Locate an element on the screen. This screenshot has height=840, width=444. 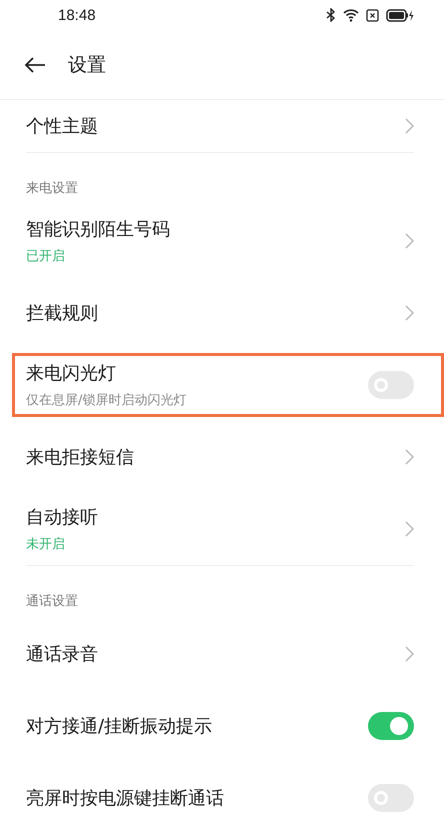
setting-description: 仅在息屏/锁屏时启动闪光灯 is located at coordinates (106, 400).